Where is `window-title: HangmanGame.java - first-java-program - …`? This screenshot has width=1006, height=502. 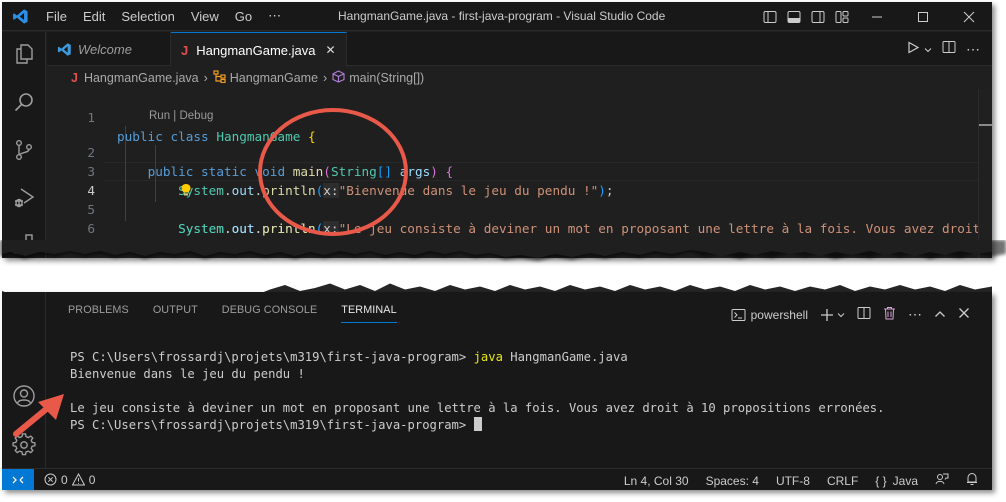
window-title: HangmanGame.java - first-java-program - … is located at coordinates (502, 16).